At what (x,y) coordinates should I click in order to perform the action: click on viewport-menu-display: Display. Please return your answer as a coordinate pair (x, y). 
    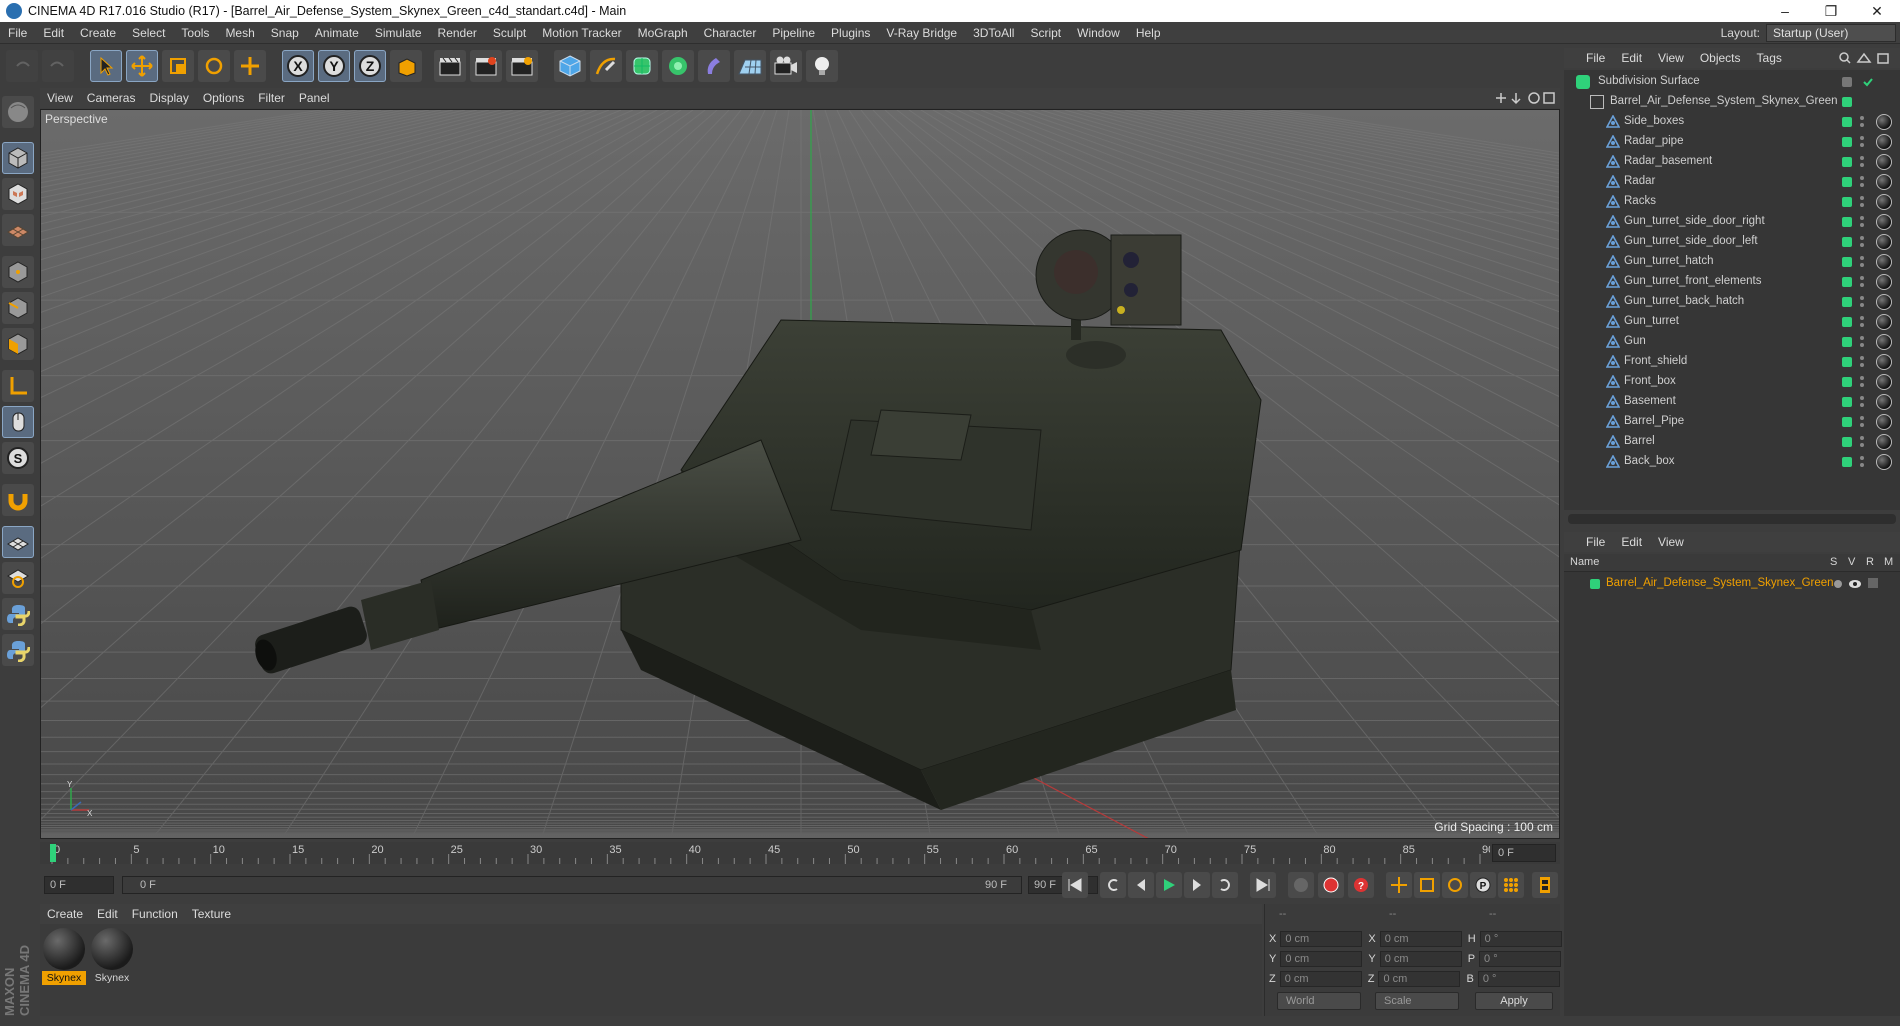
    Looking at the image, I should click on (168, 98).